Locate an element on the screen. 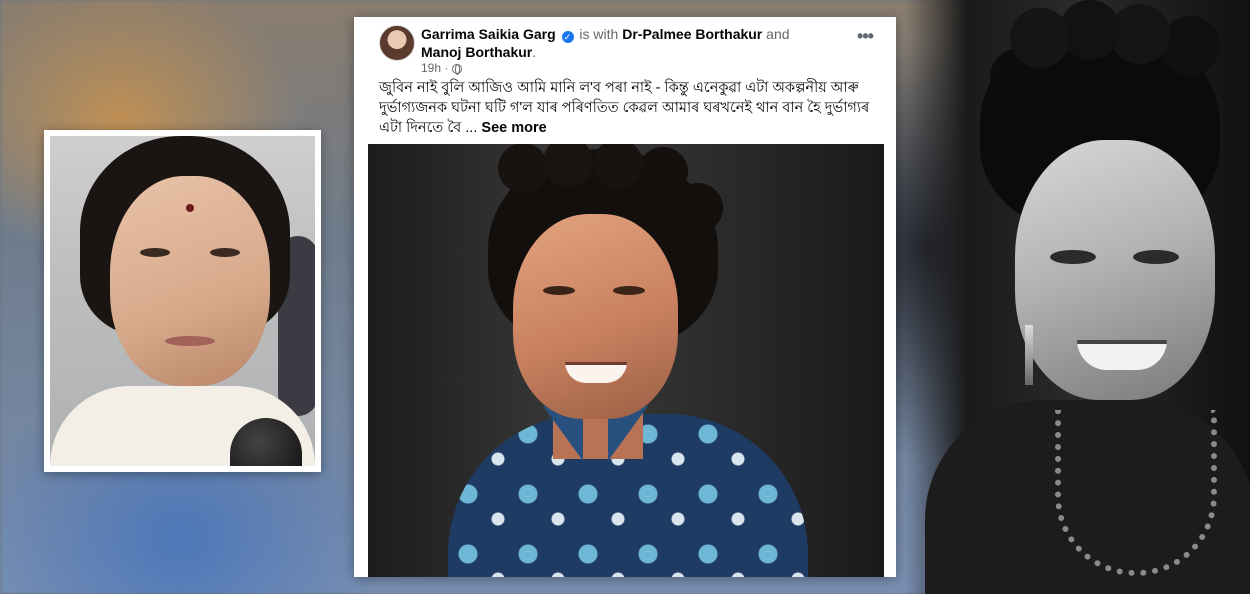 This screenshot has height=594, width=1250. singer-bw-earring is located at coordinates (1029, 355).